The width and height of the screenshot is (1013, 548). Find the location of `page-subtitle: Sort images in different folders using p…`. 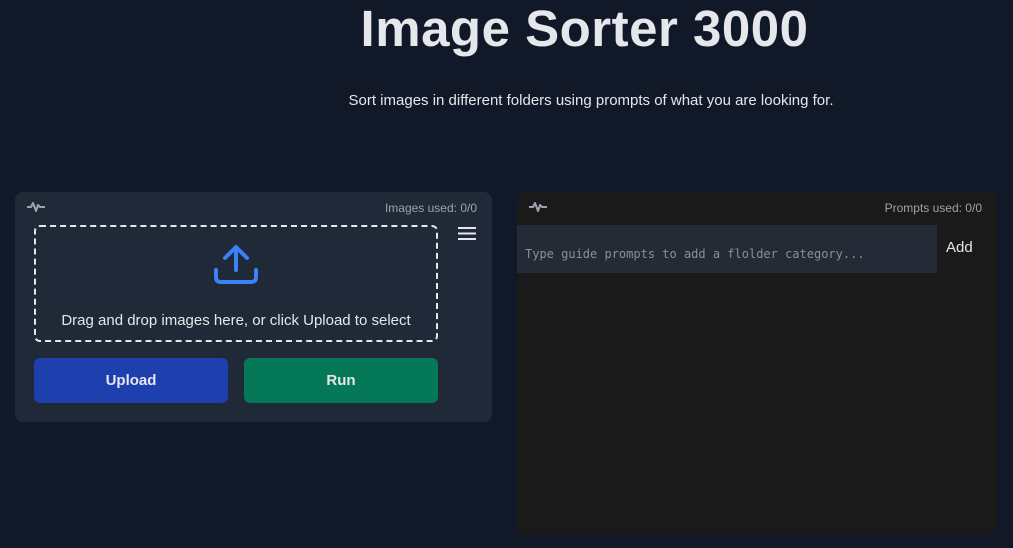

page-subtitle: Sort images in different folders using p… is located at coordinates (591, 100).